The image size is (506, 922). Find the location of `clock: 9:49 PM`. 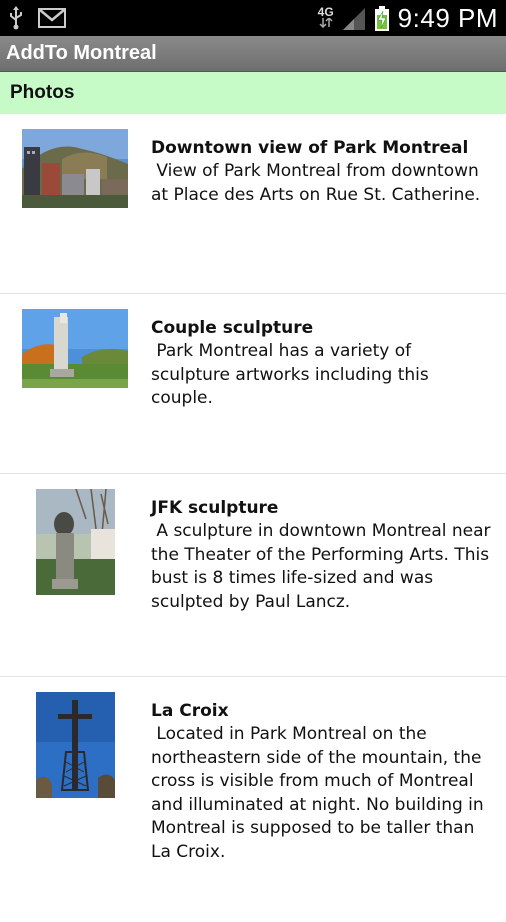

clock: 9:49 PM is located at coordinates (447, 18).